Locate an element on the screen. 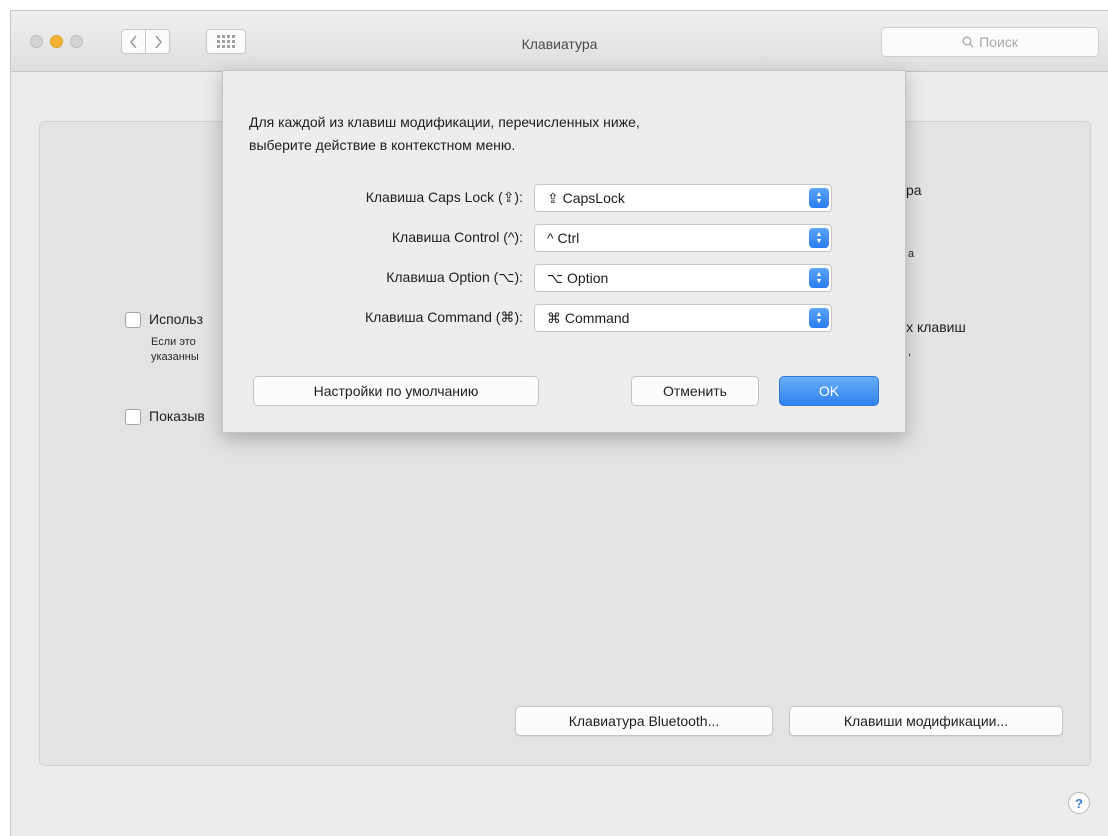 This screenshot has width=1108, height=836. control-popup: ^ Ctrl ▲ ▼ is located at coordinates (683, 238).